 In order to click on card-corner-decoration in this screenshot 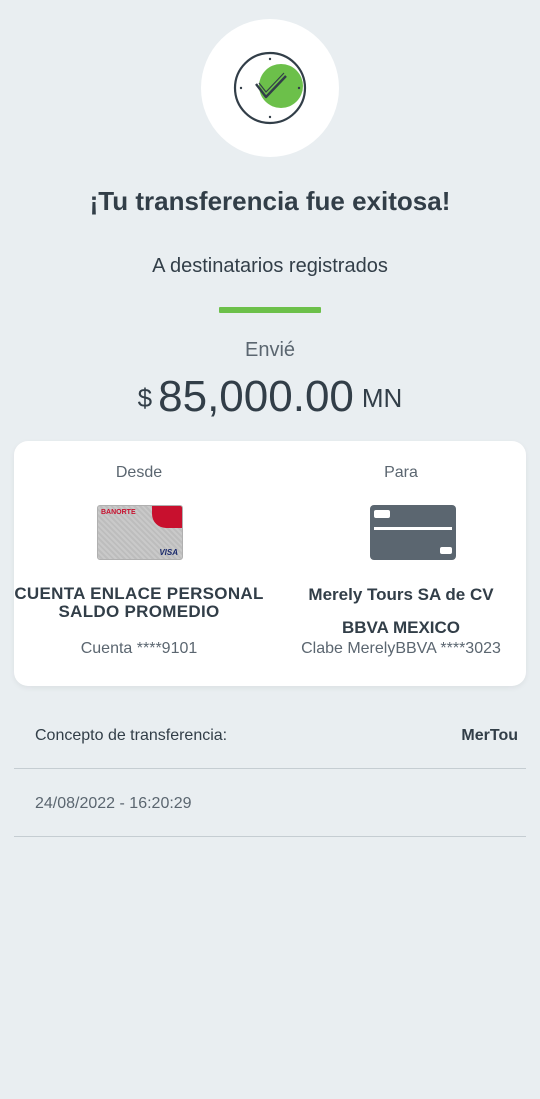, I will do `click(167, 517)`.